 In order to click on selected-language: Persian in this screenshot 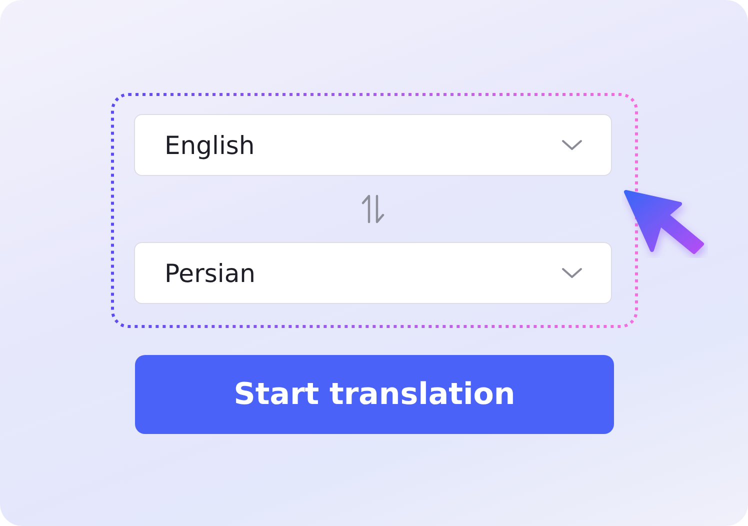, I will do `click(210, 273)`.